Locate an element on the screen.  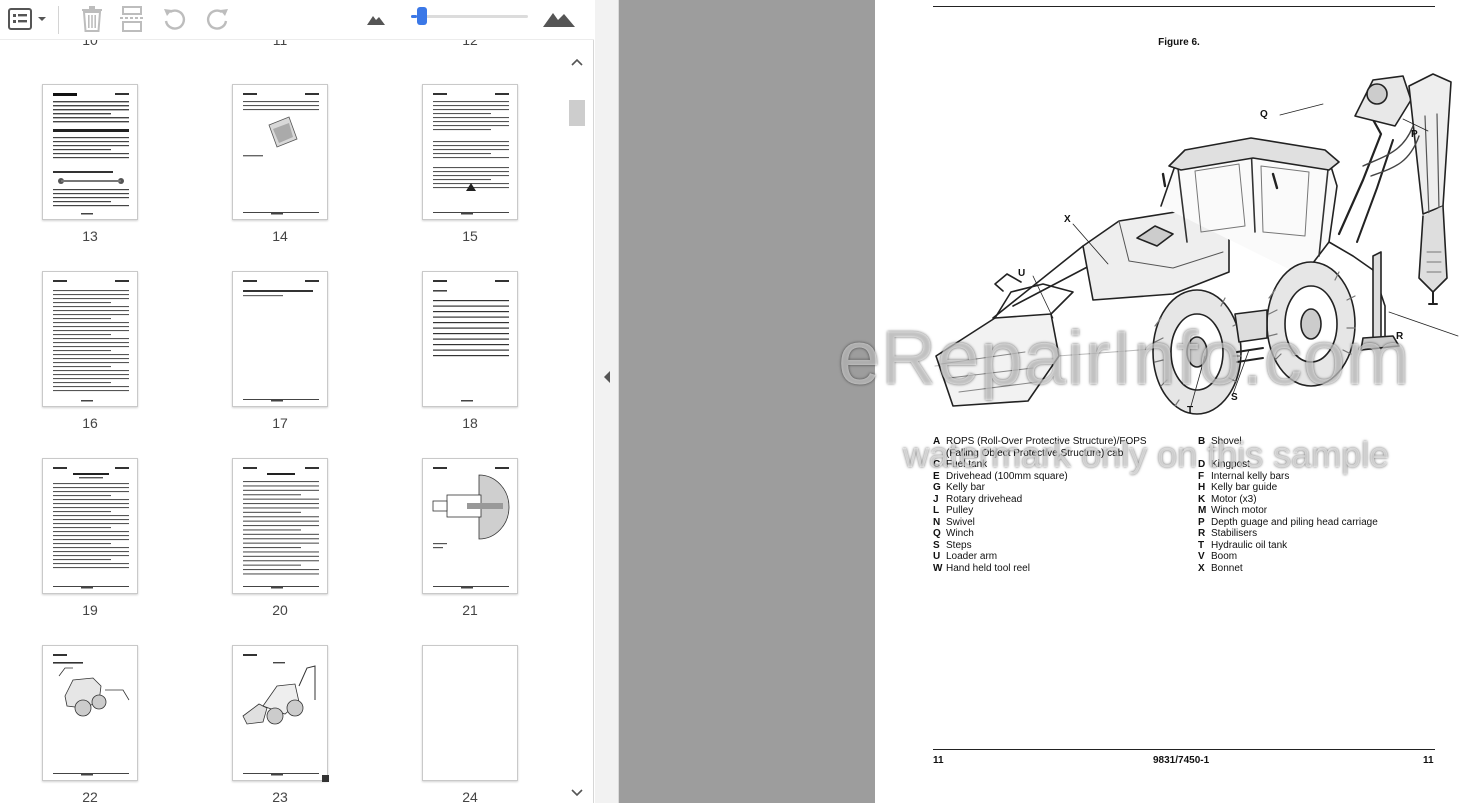
zoom-slider-track is located at coordinates (469, 16).